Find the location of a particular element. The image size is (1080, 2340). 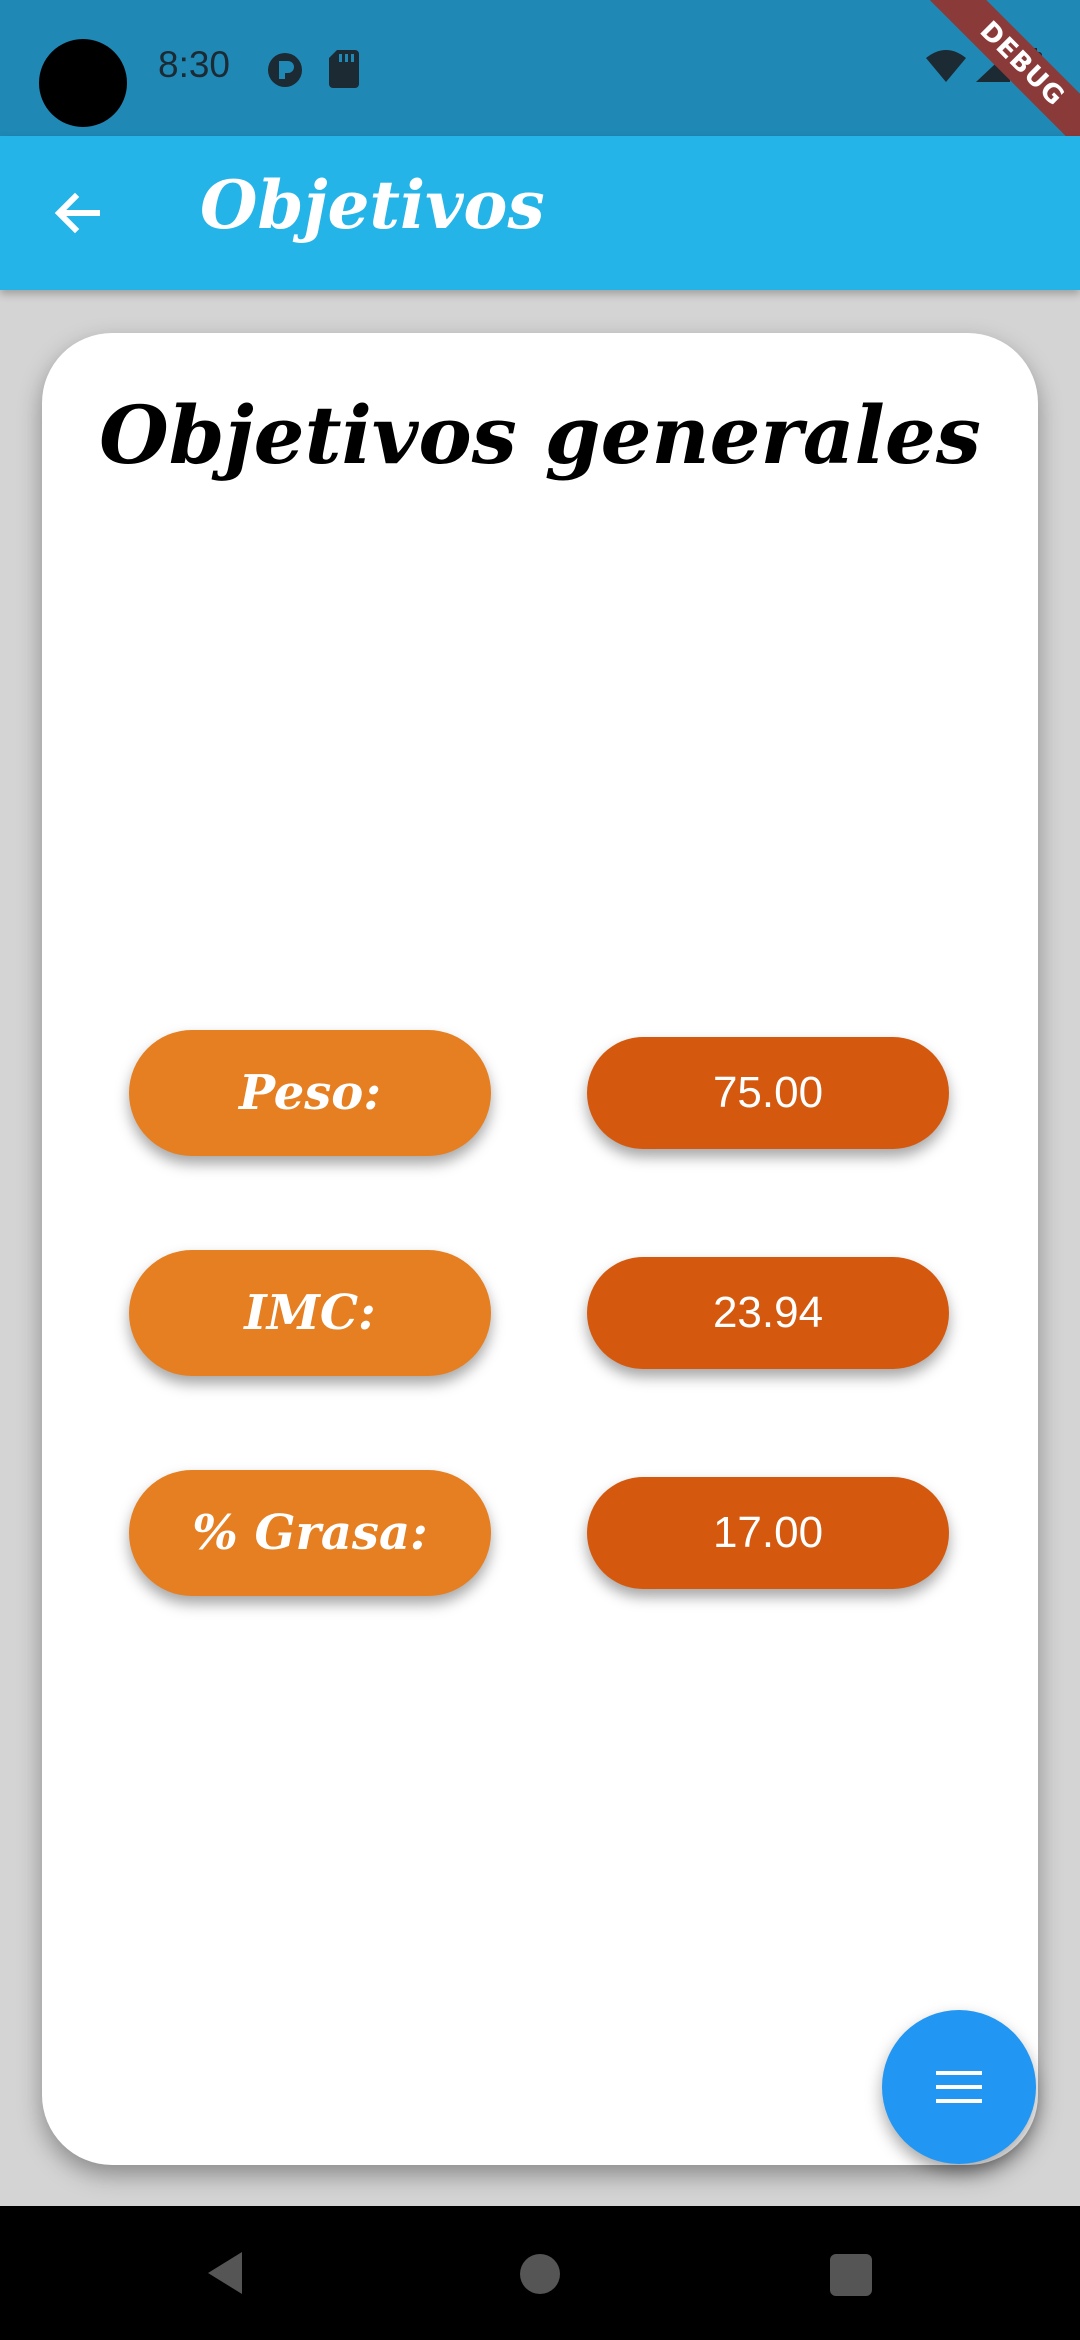

nav-home-icon is located at coordinates (540, 2274).